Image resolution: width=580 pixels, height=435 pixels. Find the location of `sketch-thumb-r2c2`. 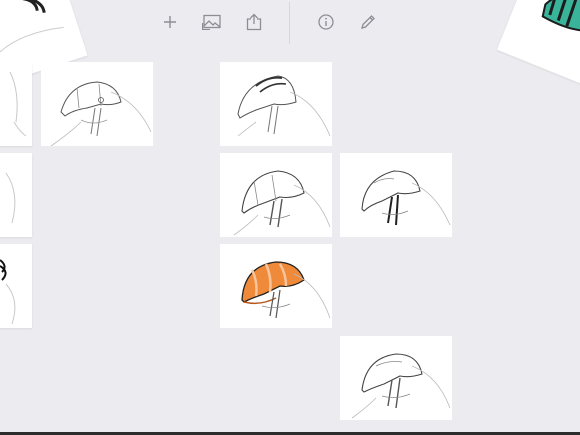

sketch-thumb-r2c2 is located at coordinates (276, 195).